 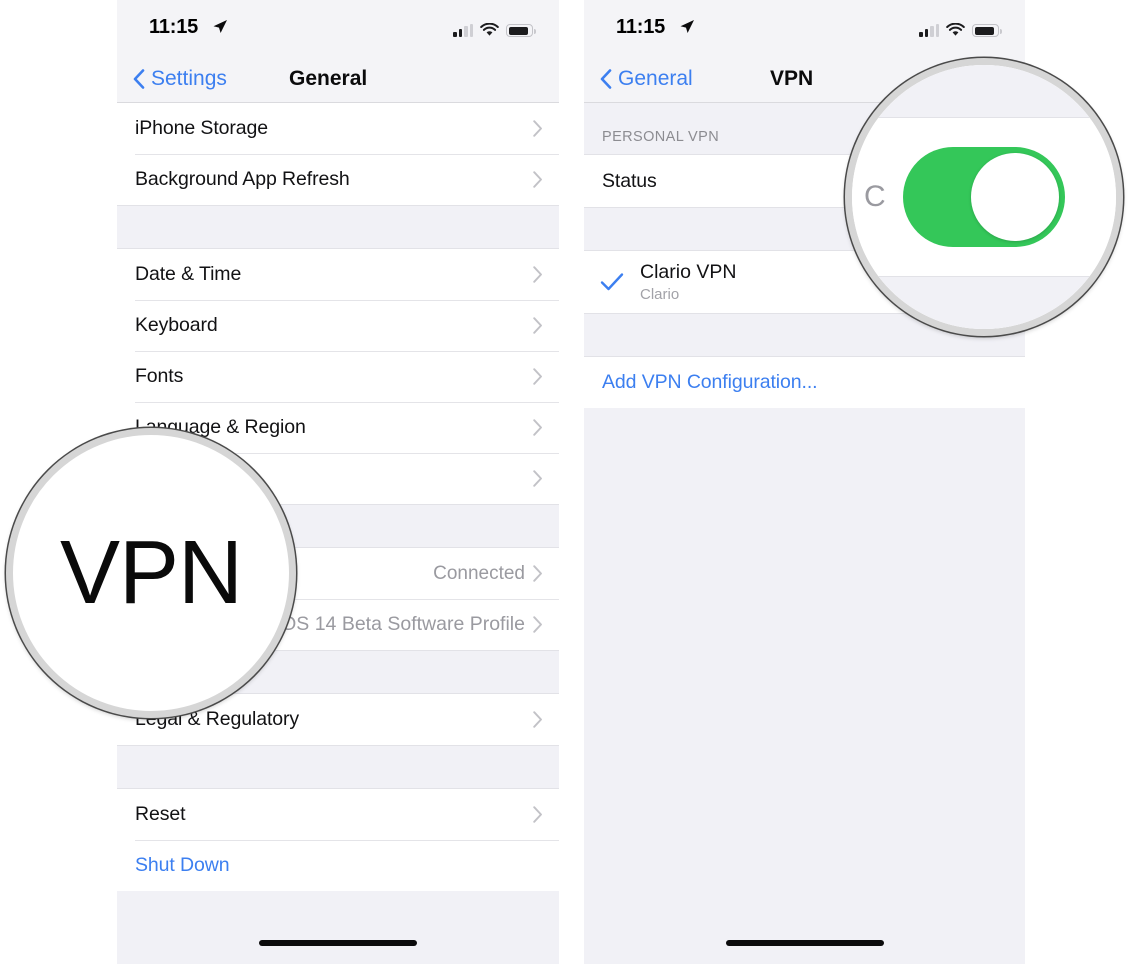 I want to click on magnified-vpn-text: VPN, so click(x=151, y=573).